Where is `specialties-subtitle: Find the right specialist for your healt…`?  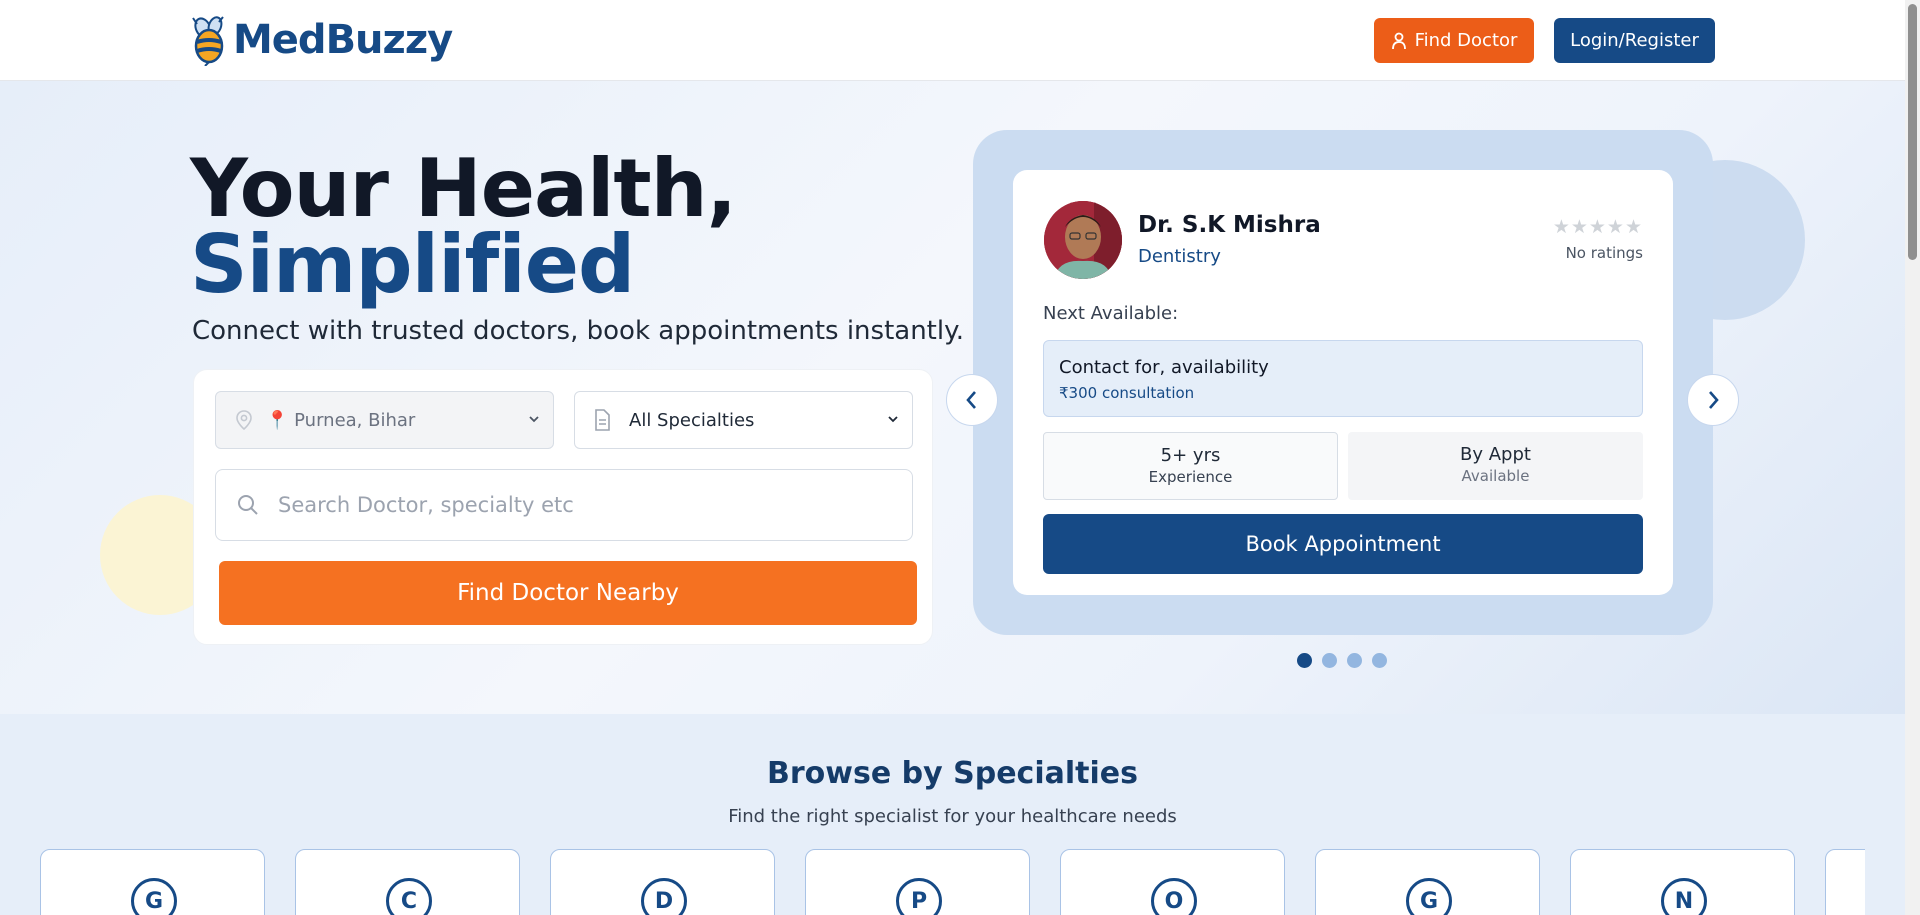
specialties-subtitle: Find the right specialist for your healt… is located at coordinates (952, 816).